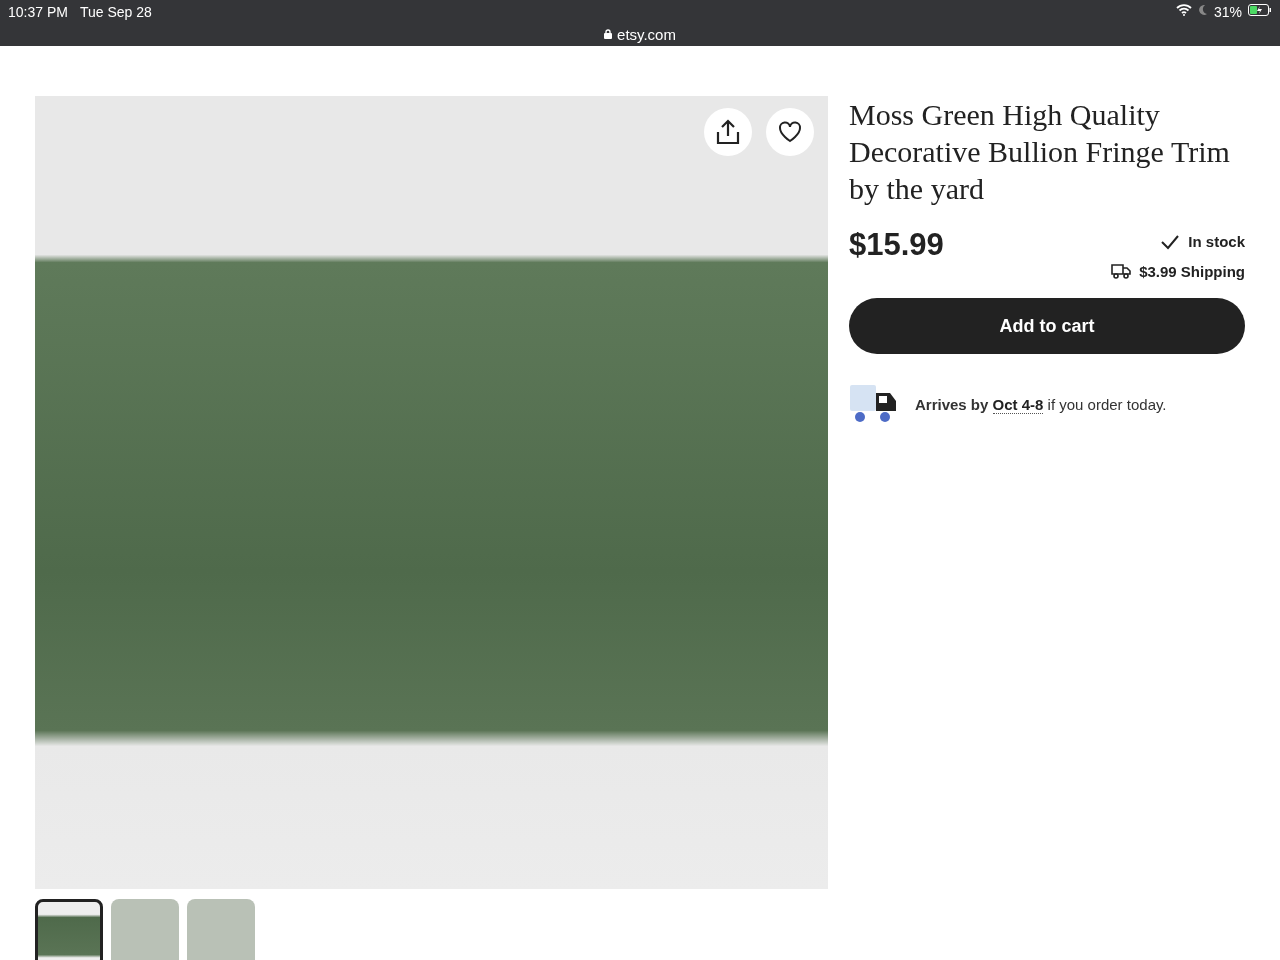 Image resolution: width=1280 pixels, height=960 pixels. What do you see at coordinates (38, 13) in the screenshot?
I see `status-time: 10:37 PM` at bounding box center [38, 13].